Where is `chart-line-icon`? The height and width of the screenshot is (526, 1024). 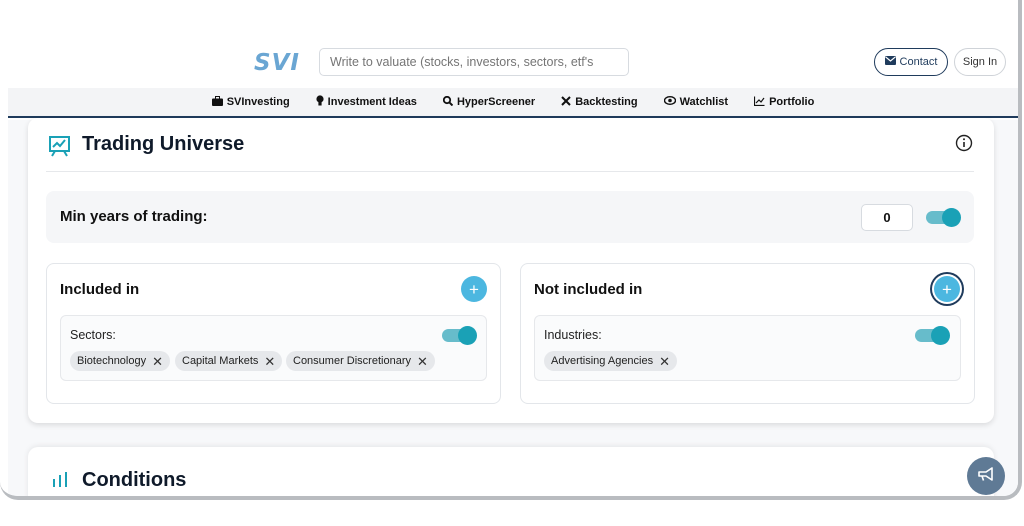 chart-line-icon is located at coordinates (759, 102).